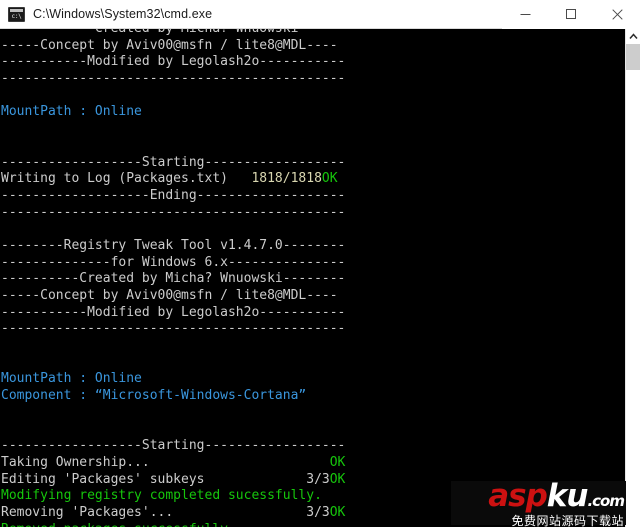 This screenshot has width=640, height=527. Describe the element at coordinates (313, 524) in the screenshot. I see `console-line: Removed packages successfully.` at that location.